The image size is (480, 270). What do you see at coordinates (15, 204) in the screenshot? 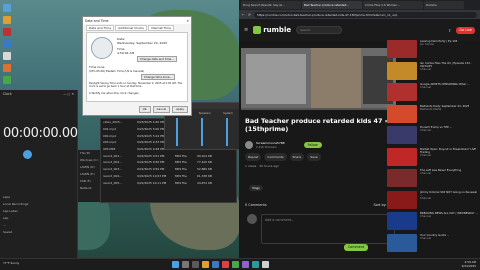
I see `side-item: Local Recordings` at bounding box center [15, 204].